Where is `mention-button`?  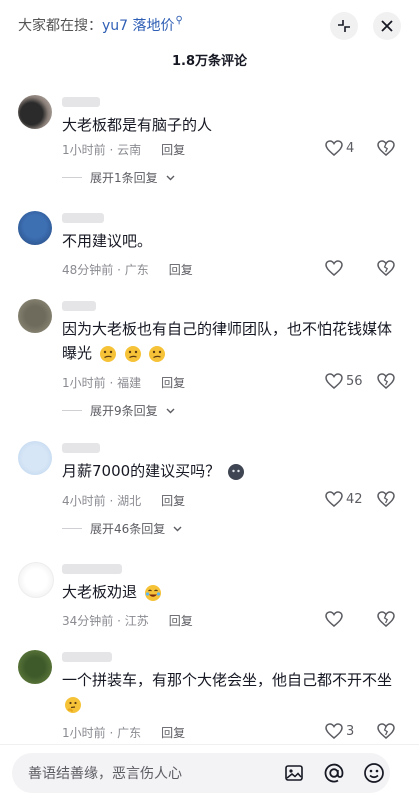
mention-button is located at coordinates (334, 773).